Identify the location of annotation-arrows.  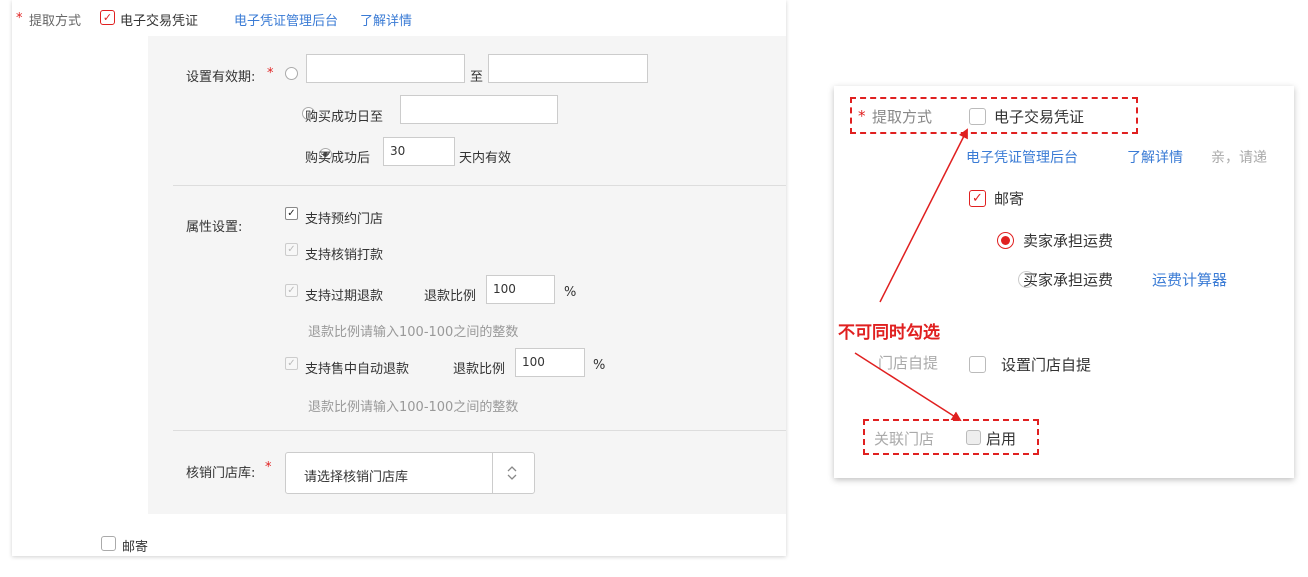
(911, 275).